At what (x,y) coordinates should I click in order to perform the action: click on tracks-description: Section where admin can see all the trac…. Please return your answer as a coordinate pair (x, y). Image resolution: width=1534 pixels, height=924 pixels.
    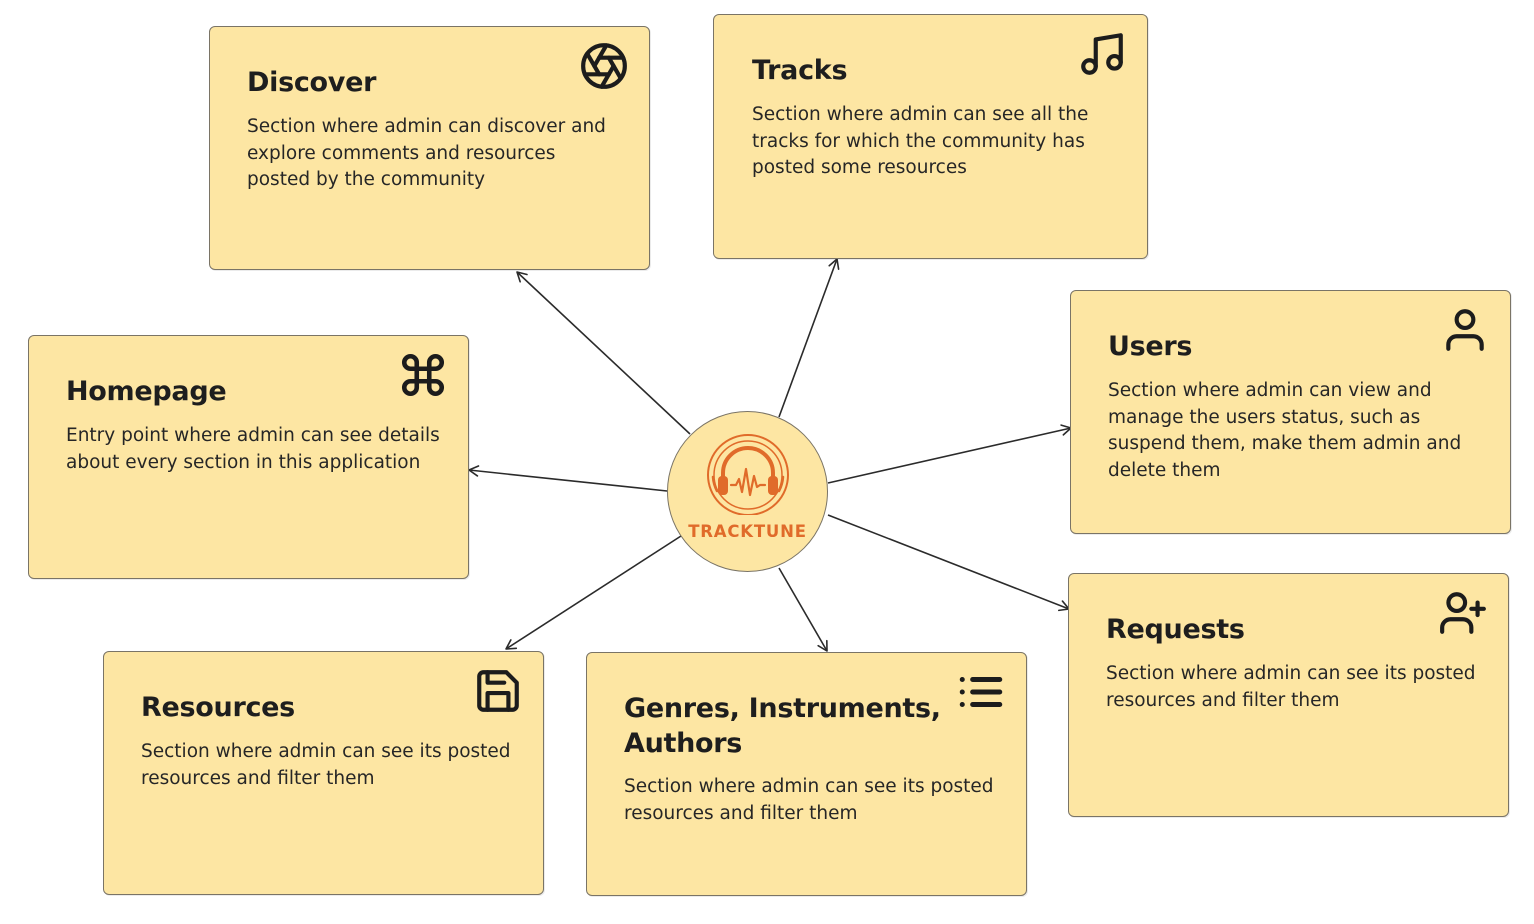
    Looking at the image, I should click on (920, 141).